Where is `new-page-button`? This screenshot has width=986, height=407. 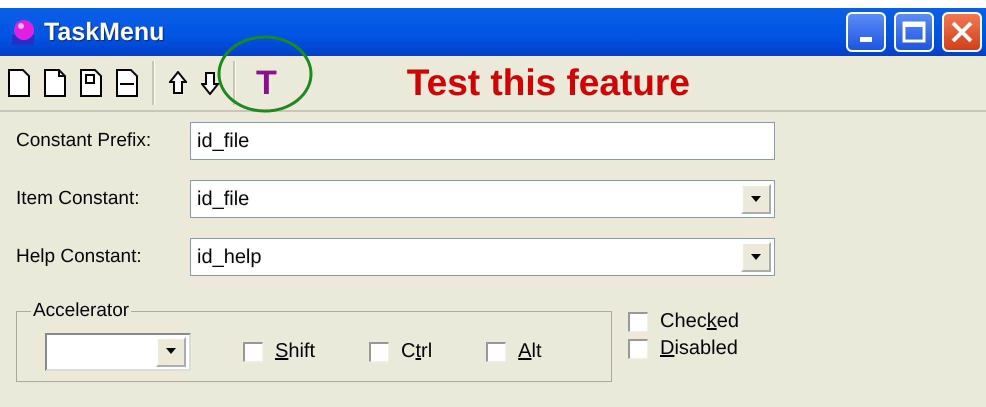 new-page-button is located at coordinates (55, 83).